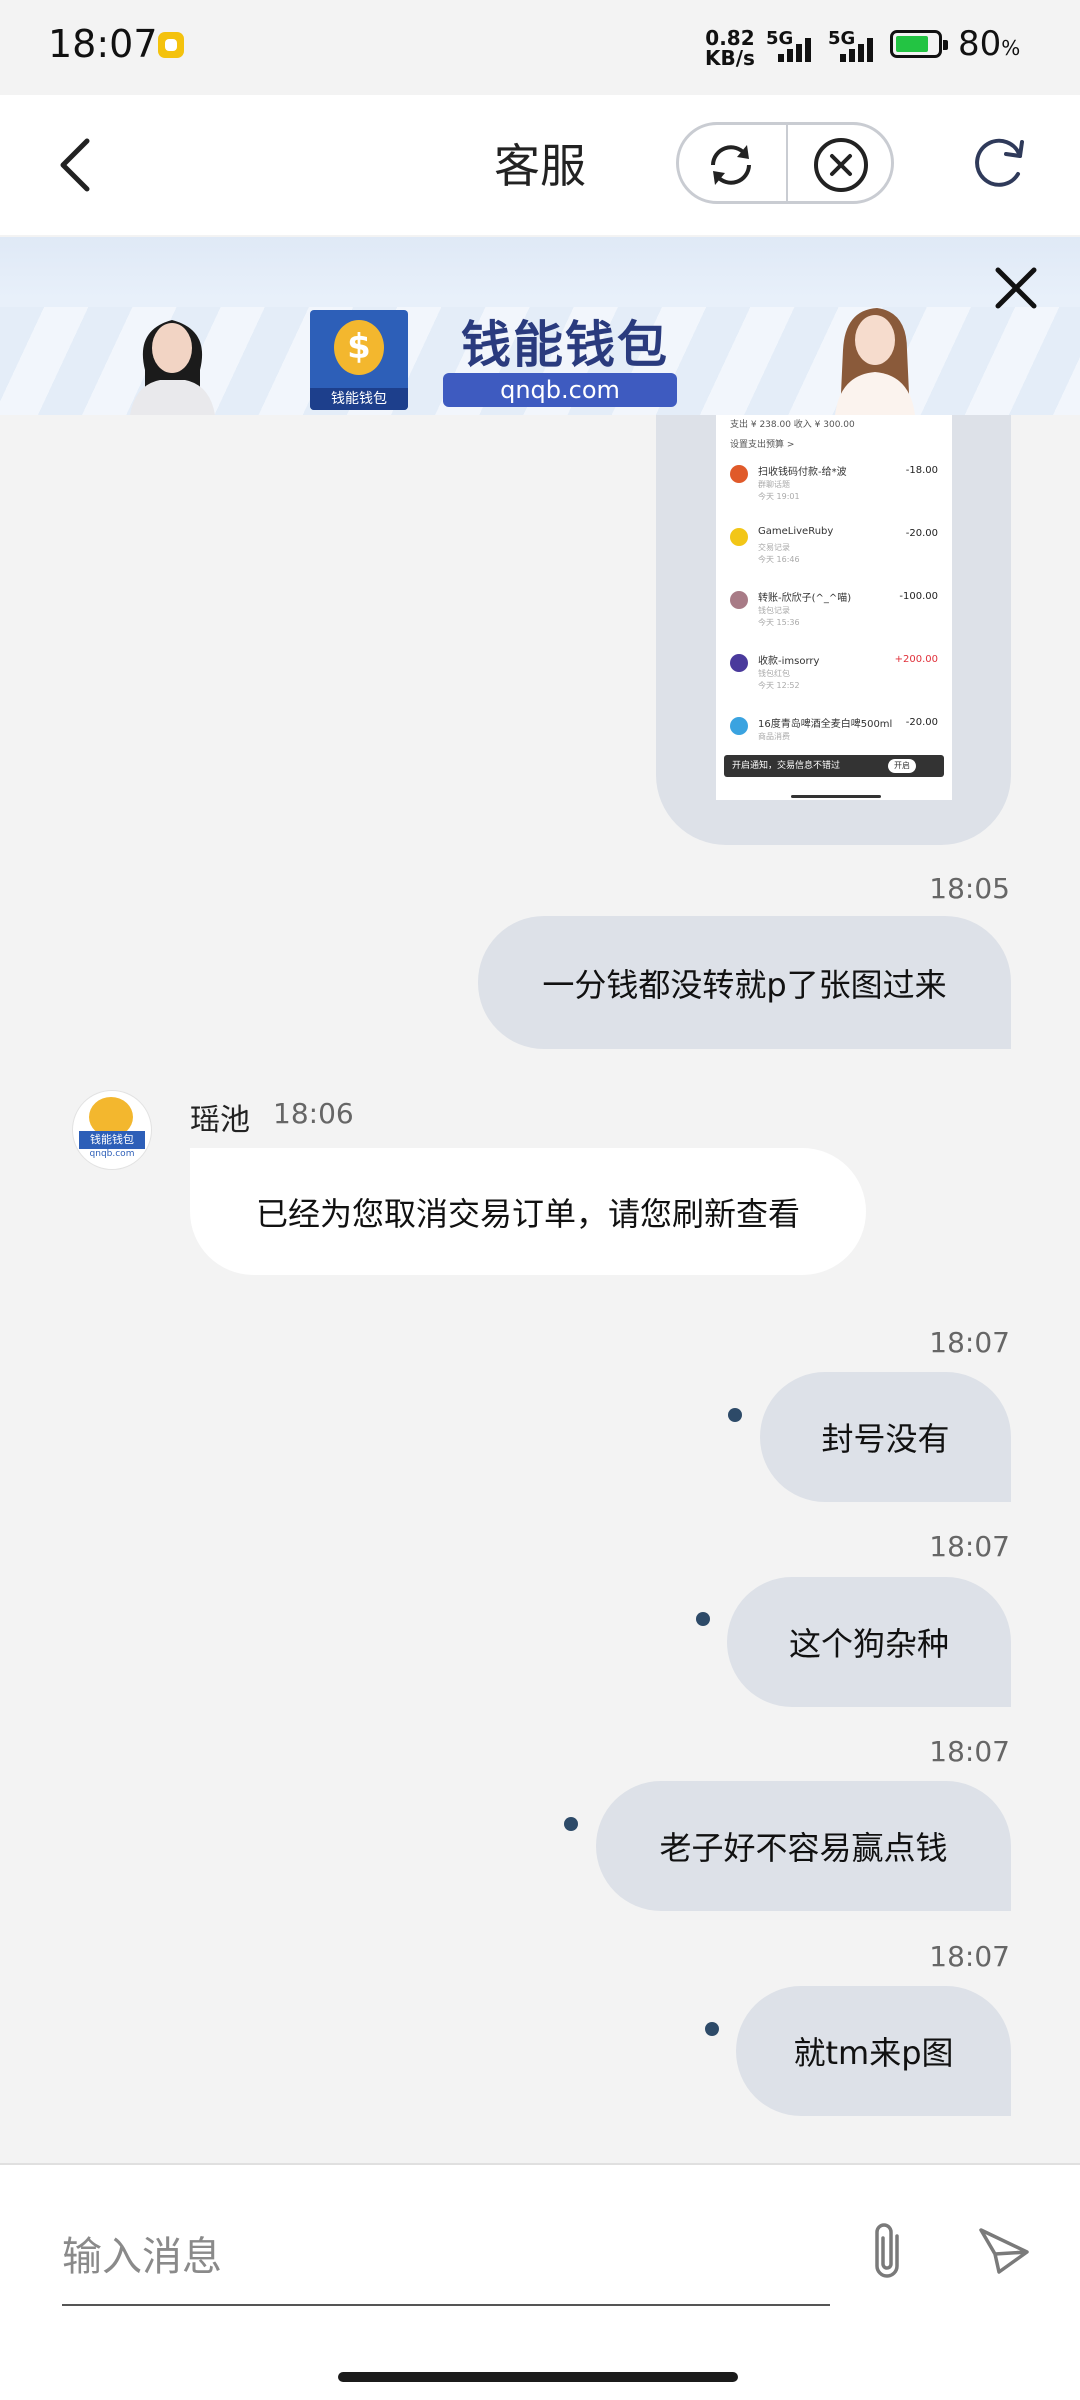 The image size is (1080, 2400). I want to click on transaction-amount: -18.00, so click(921, 470).